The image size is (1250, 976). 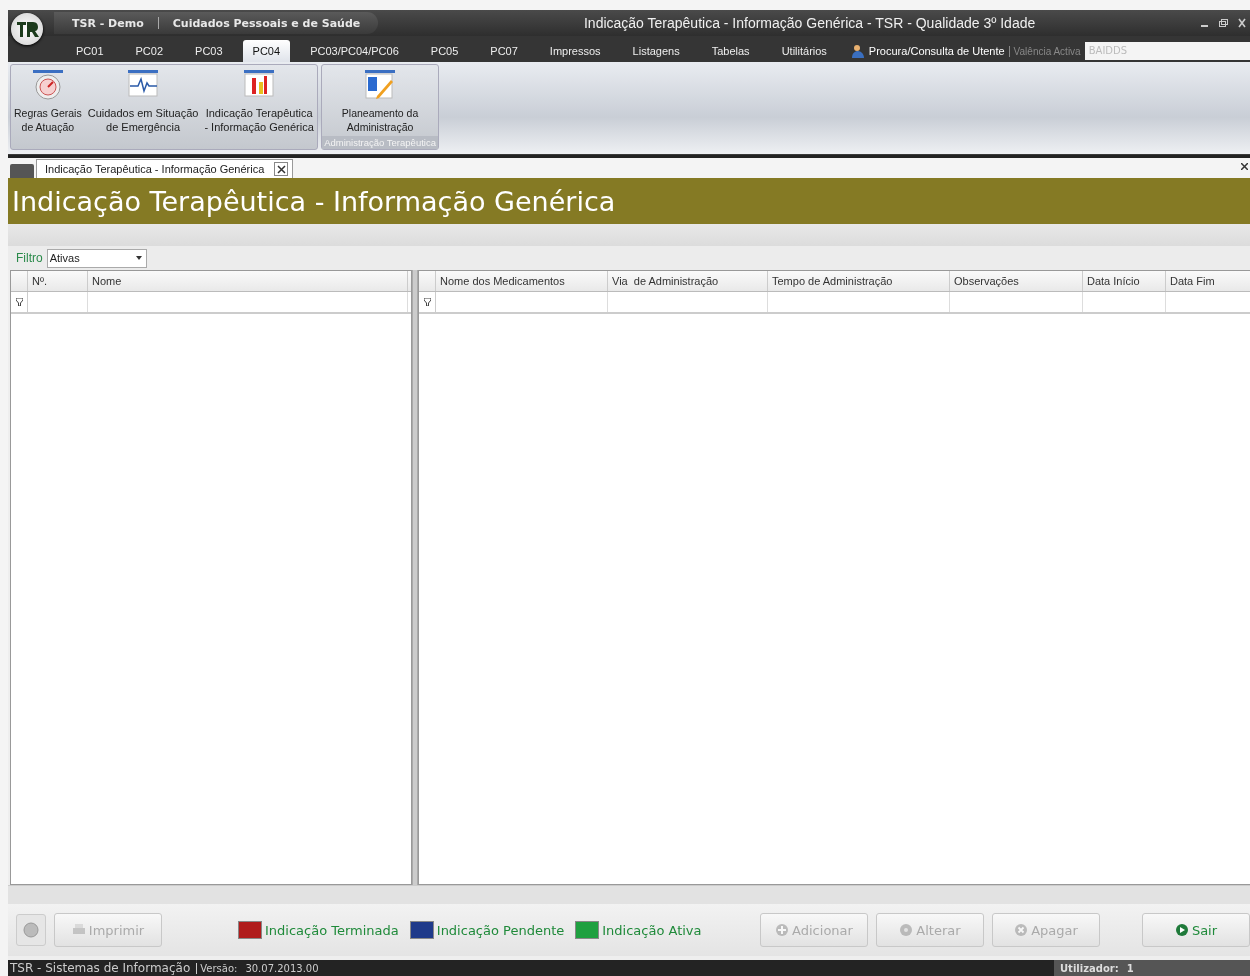 I want to click on ribbon-button: Indicação Terapêutica - Informação Genérica, so click(x=259, y=107).